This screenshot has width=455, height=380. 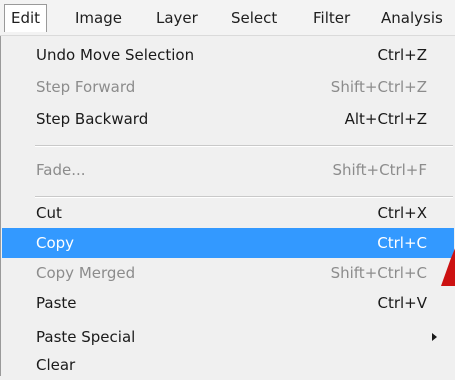 What do you see at coordinates (378, 87) in the screenshot?
I see `menu-item-shortcut: Shift+Ctrl+Z` at bounding box center [378, 87].